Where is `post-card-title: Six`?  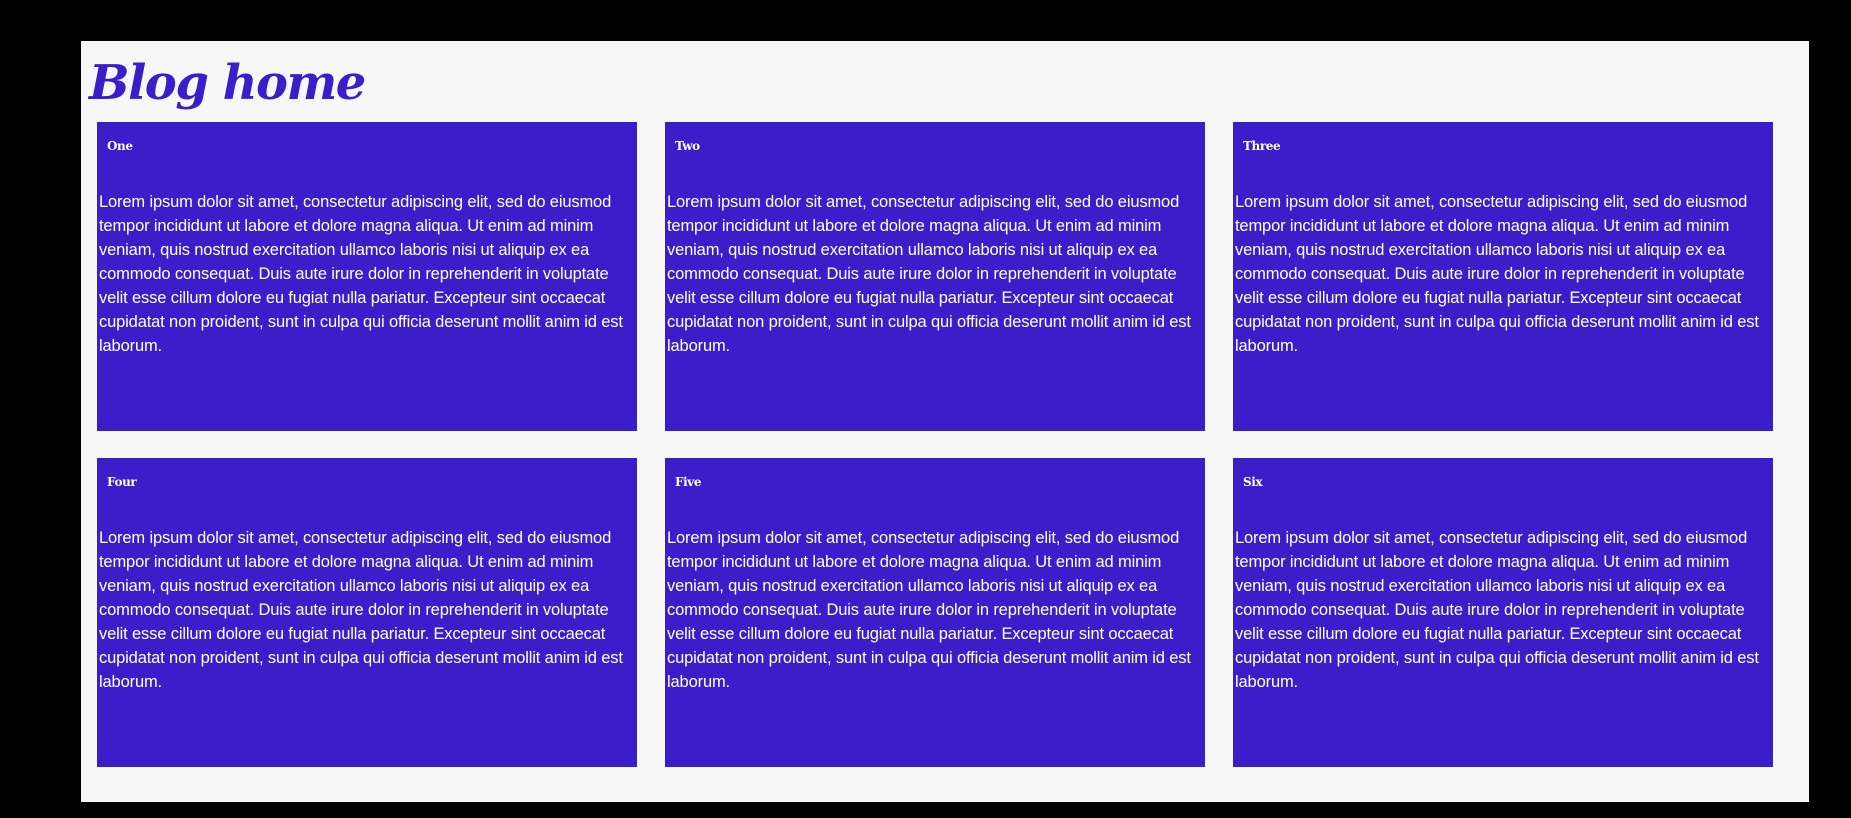 post-card-title: Six is located at coordinates (1253, 482).